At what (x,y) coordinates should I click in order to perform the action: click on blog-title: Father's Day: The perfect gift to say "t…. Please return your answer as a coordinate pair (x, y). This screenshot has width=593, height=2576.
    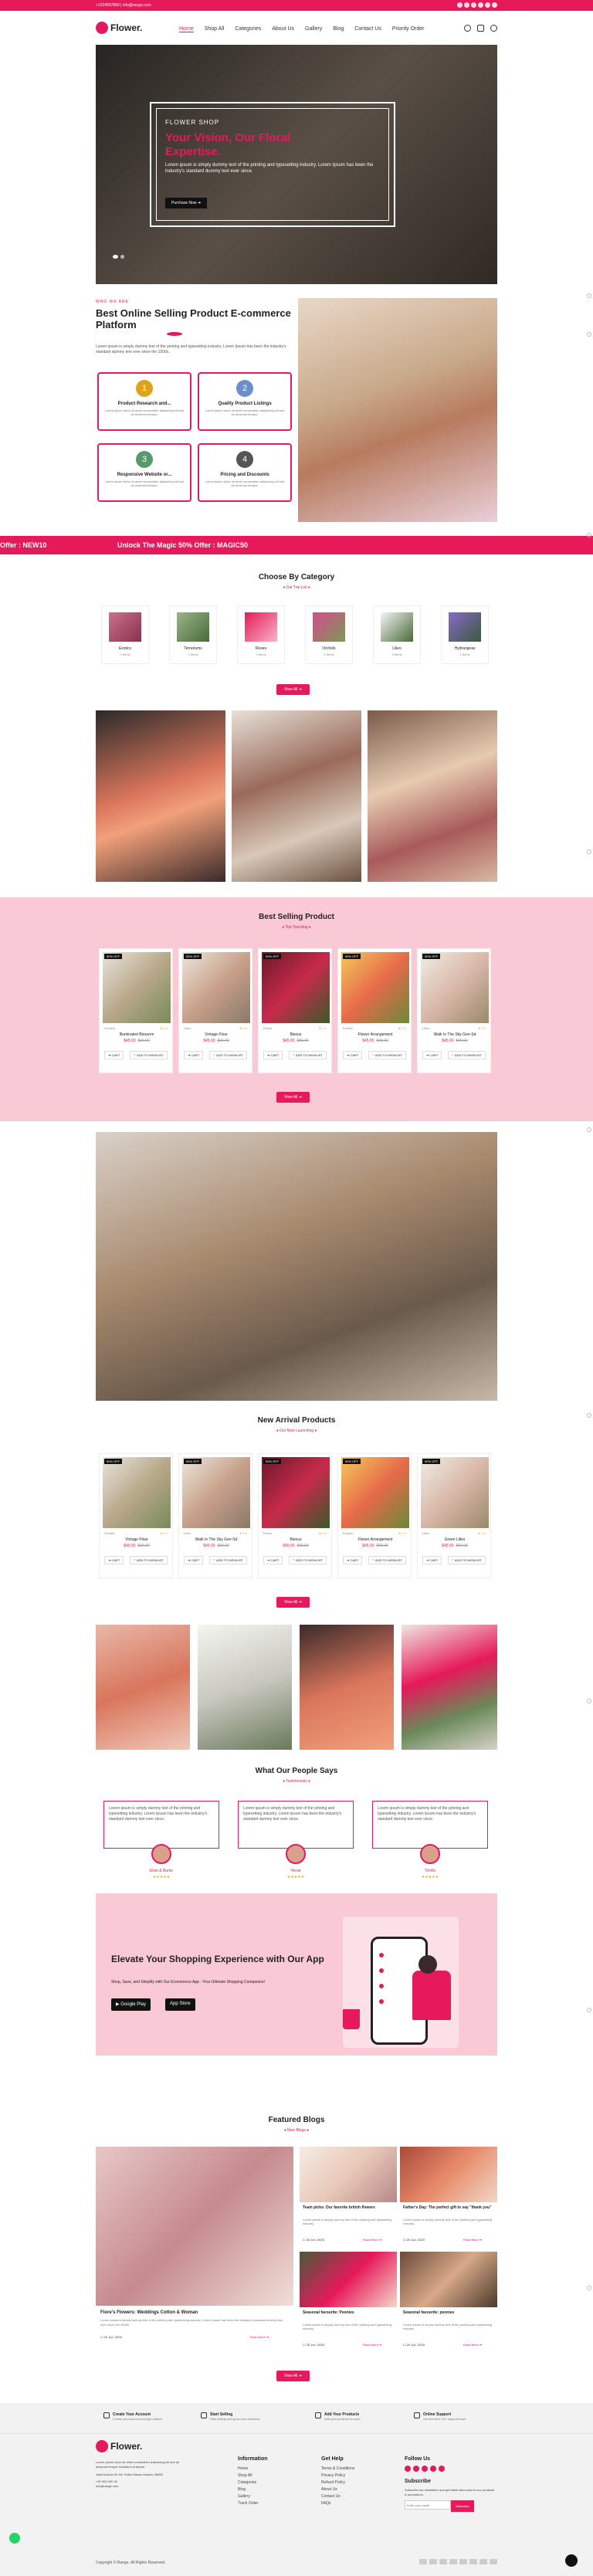
    Looking at the image, I should click on (448, 2207).